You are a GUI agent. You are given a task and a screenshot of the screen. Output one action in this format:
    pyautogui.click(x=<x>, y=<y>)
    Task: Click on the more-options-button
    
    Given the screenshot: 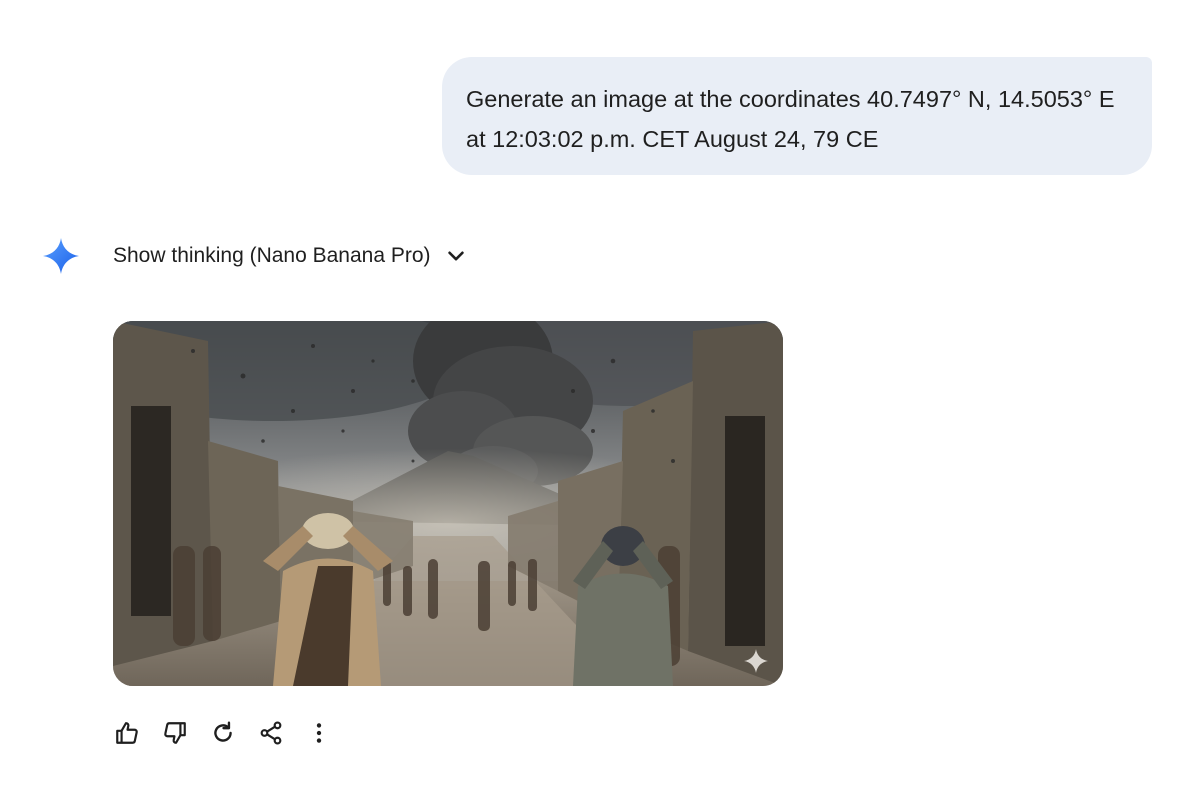 What is the action you would take?
    pyautogui.click(x=319, y=733)
    